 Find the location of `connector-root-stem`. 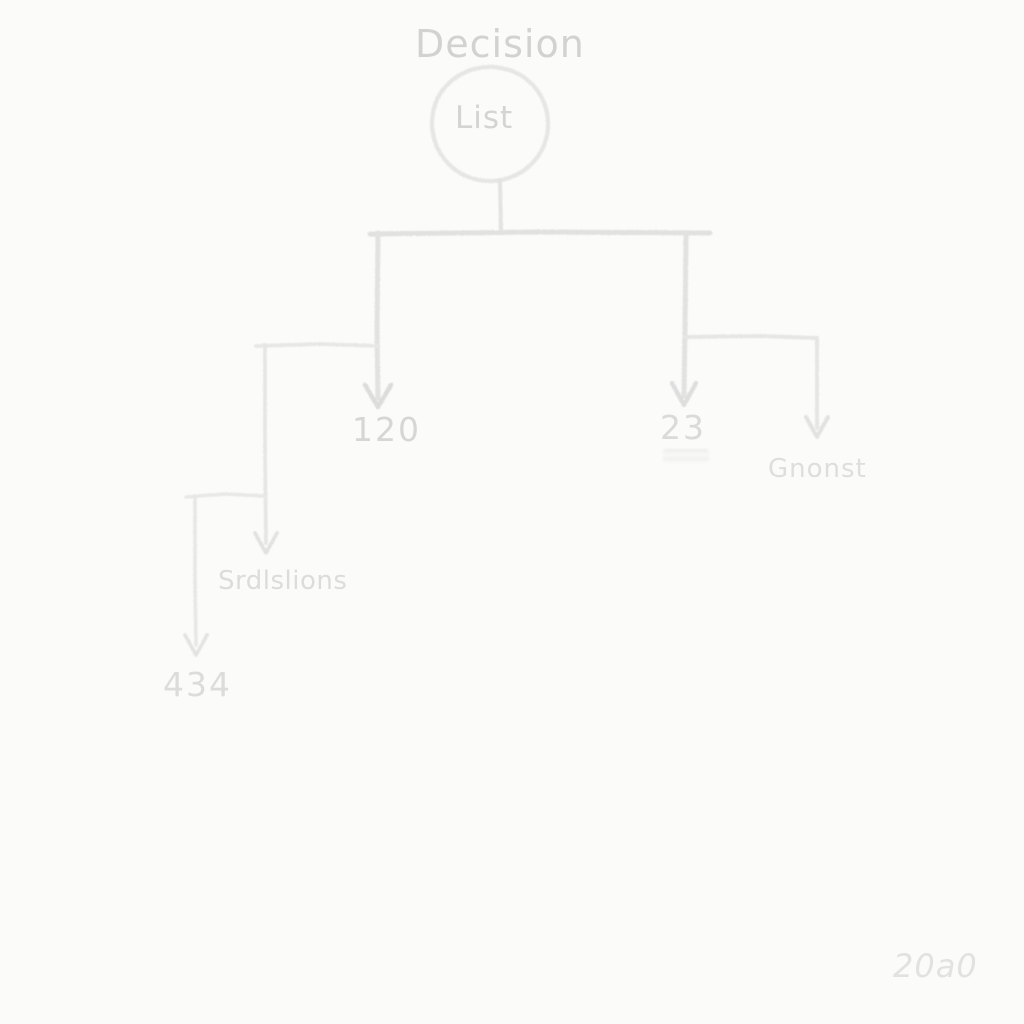

connector-root-stem is located at coordinates (500, 206).